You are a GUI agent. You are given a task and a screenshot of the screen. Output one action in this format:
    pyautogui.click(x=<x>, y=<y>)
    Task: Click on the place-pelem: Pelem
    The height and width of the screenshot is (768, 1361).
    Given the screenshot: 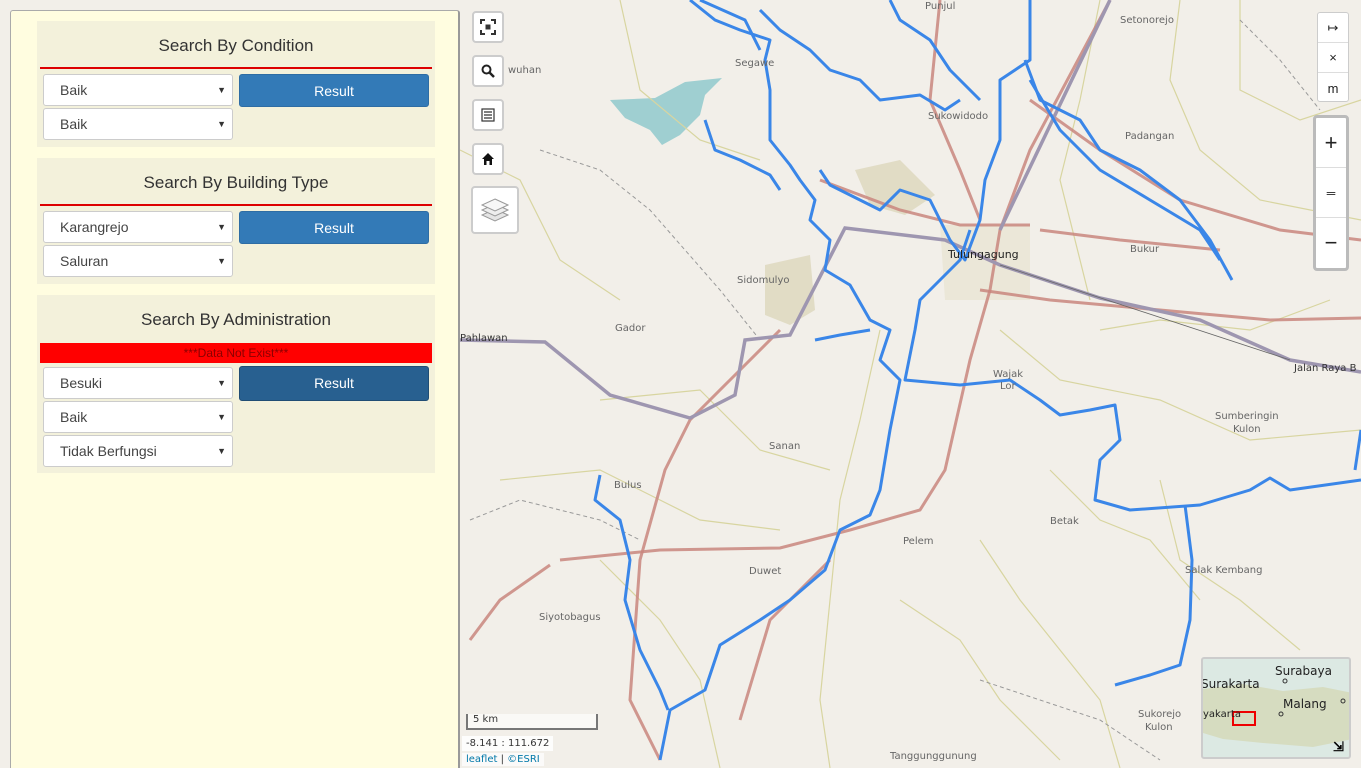 What is the action you would take?
    pyautogui.click(x=918, y=541)
    